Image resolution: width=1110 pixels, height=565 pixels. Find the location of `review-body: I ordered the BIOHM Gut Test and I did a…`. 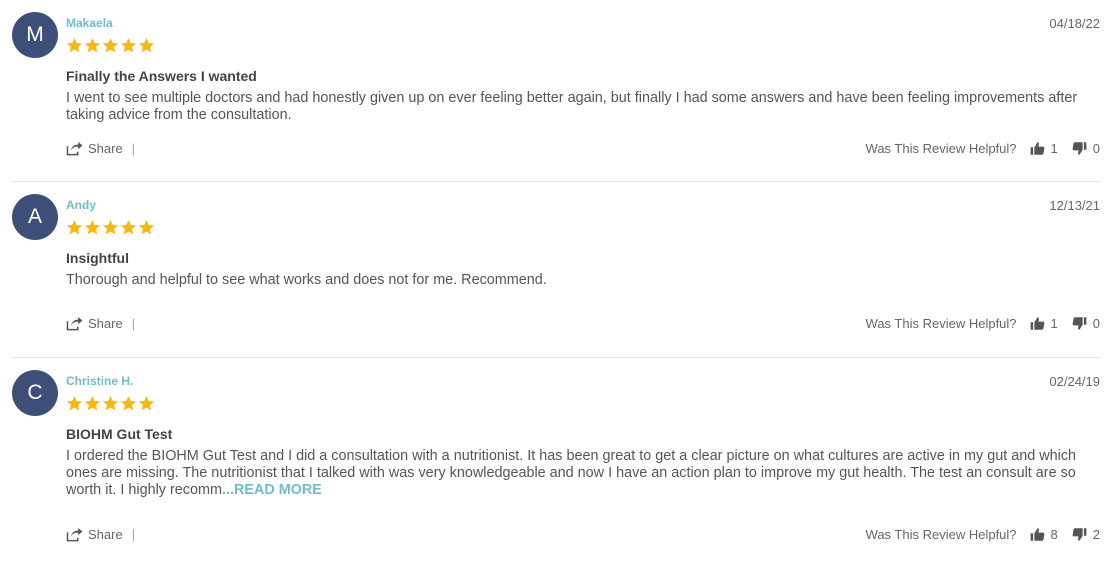

review-body: I ordered the BIOHM Gut Test and I did a… is located at coordinates (584, 473).